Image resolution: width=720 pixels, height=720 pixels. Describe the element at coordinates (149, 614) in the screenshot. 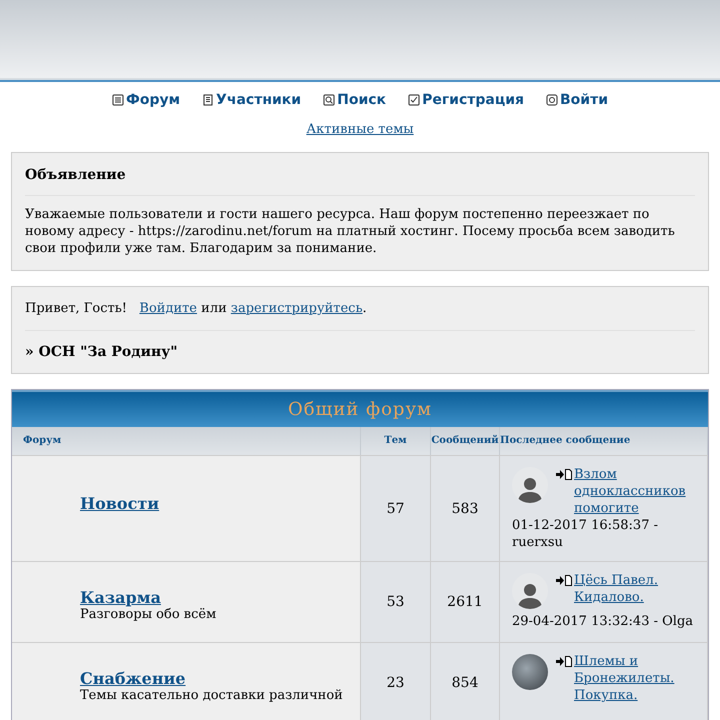

I see `forum-description: Разговоры обо всём` at that location.